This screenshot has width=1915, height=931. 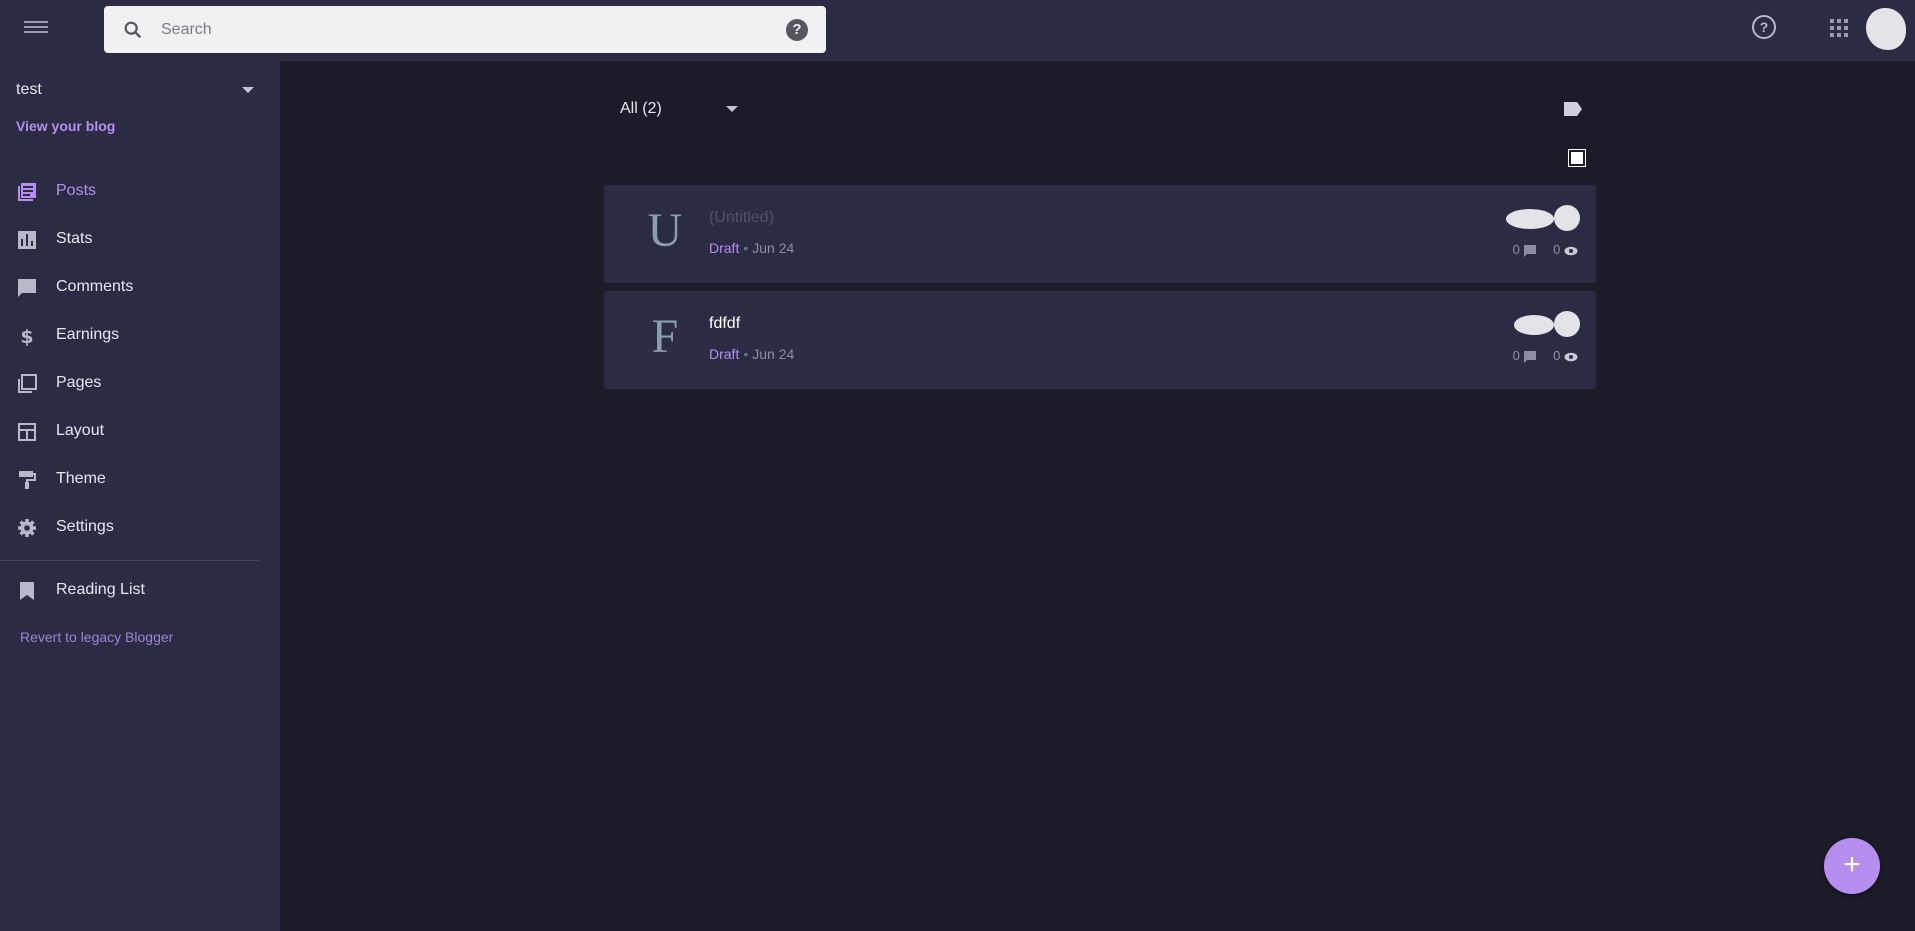 I want to click on sidebar-item-theme: Theme, so click(x=140, y=480).